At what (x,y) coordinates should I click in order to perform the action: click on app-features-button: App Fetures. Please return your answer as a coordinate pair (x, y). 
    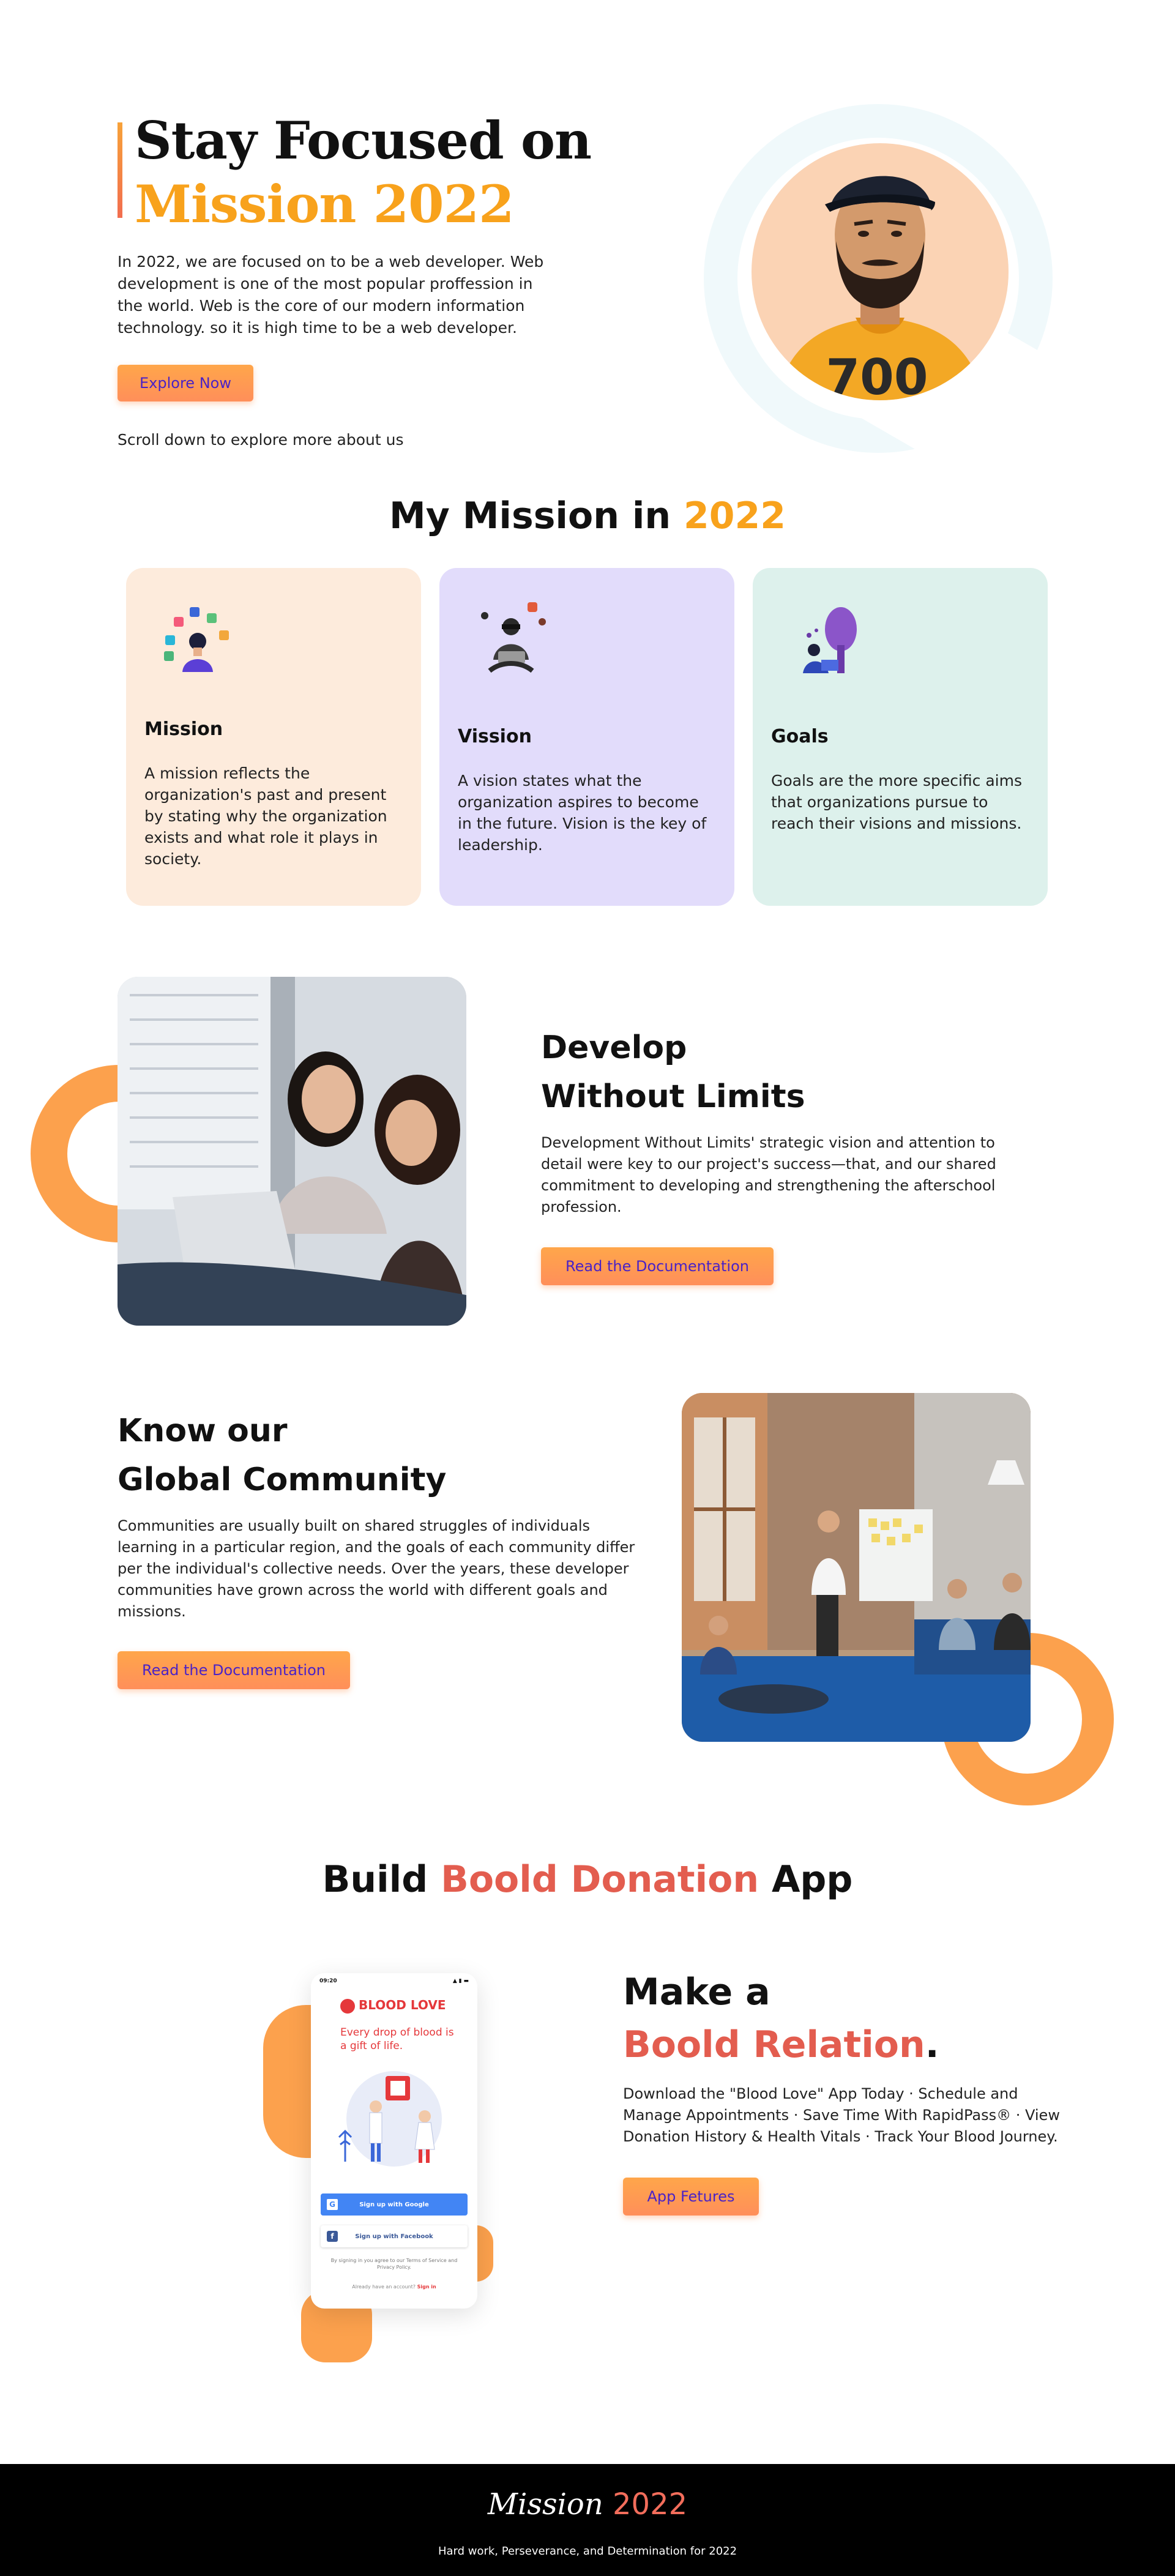
    Looking at the image, I should click on (691, 2197).